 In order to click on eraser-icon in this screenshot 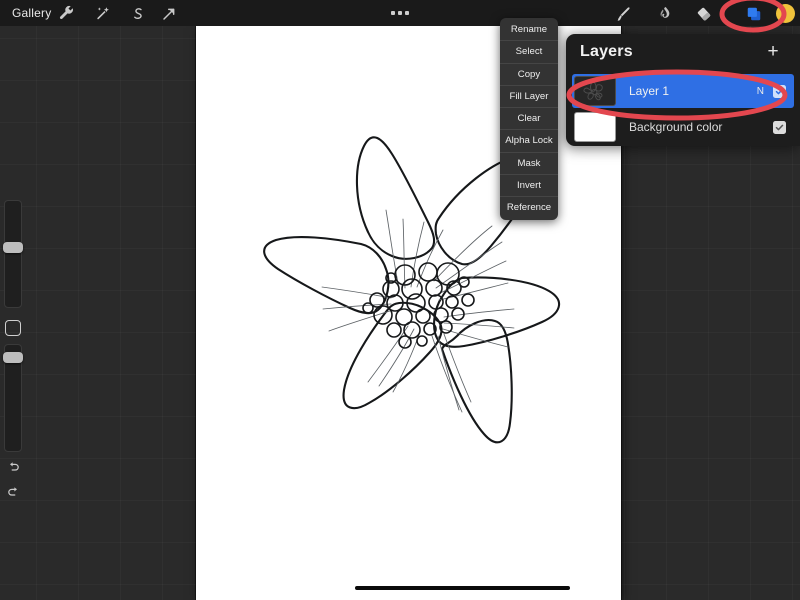, I will do `click(703, 13)`.